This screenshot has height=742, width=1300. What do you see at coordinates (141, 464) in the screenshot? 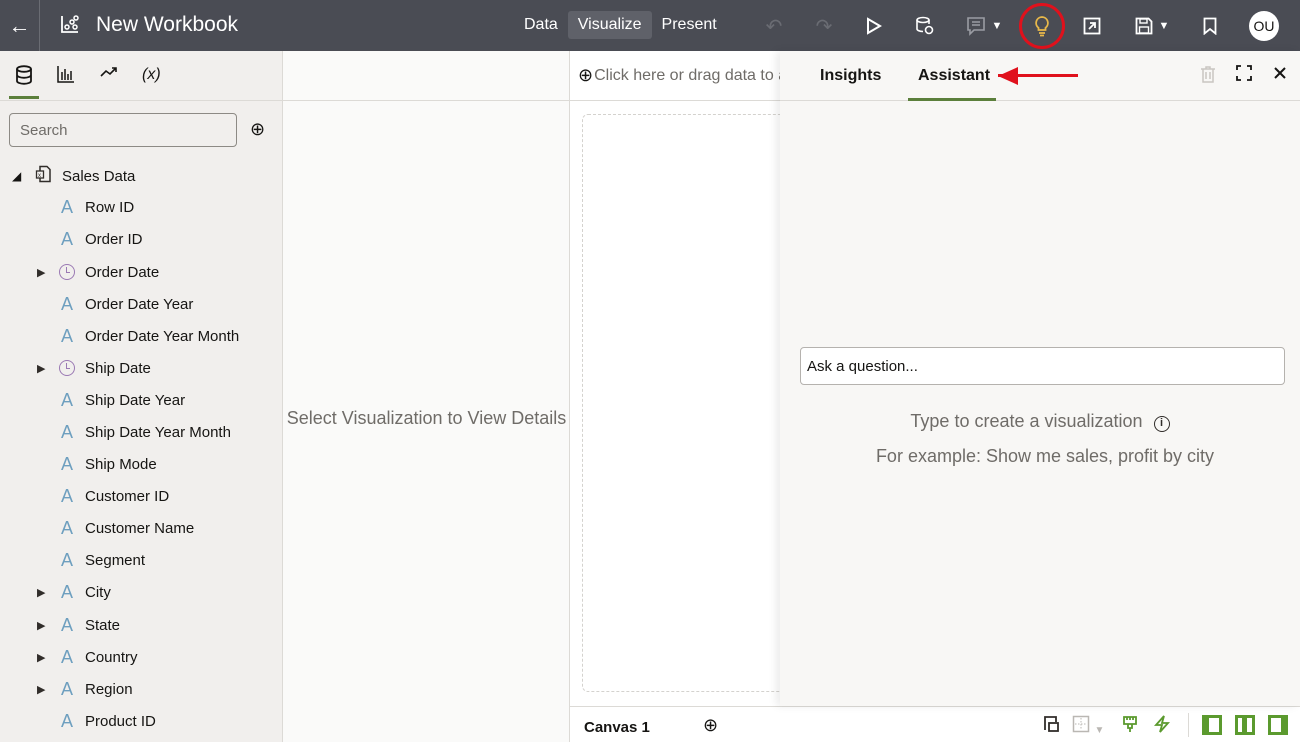
I see `field-item: A Ship Mode` at bounding box center [141, 464].